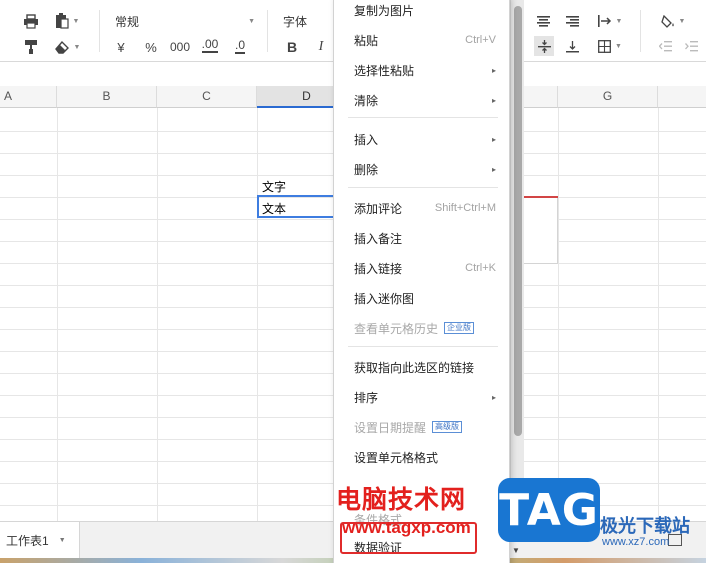 The height and width of the screenshot is (563, 706). Describe the element at coordinates (180, 47) in the screenshot. I see `thousands-separator-button: 000` at that location.